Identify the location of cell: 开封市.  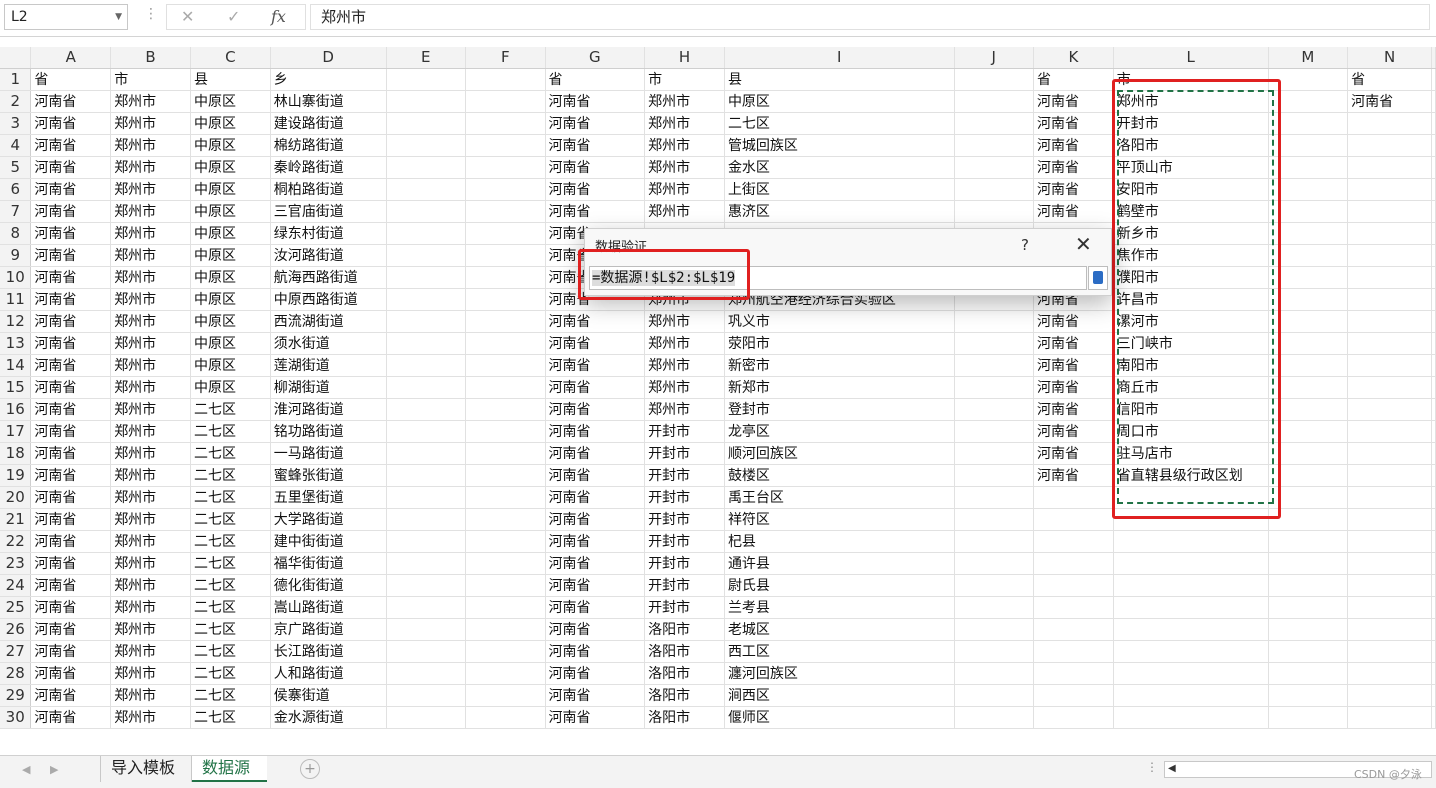
(684, 519).